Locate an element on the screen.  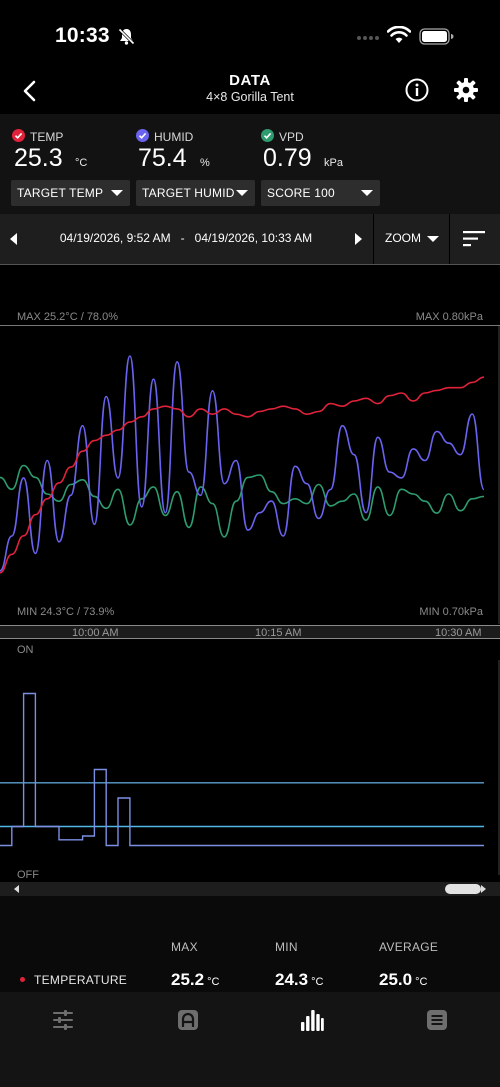
summary-header-min: MIN is located at coordinates (286, 947).